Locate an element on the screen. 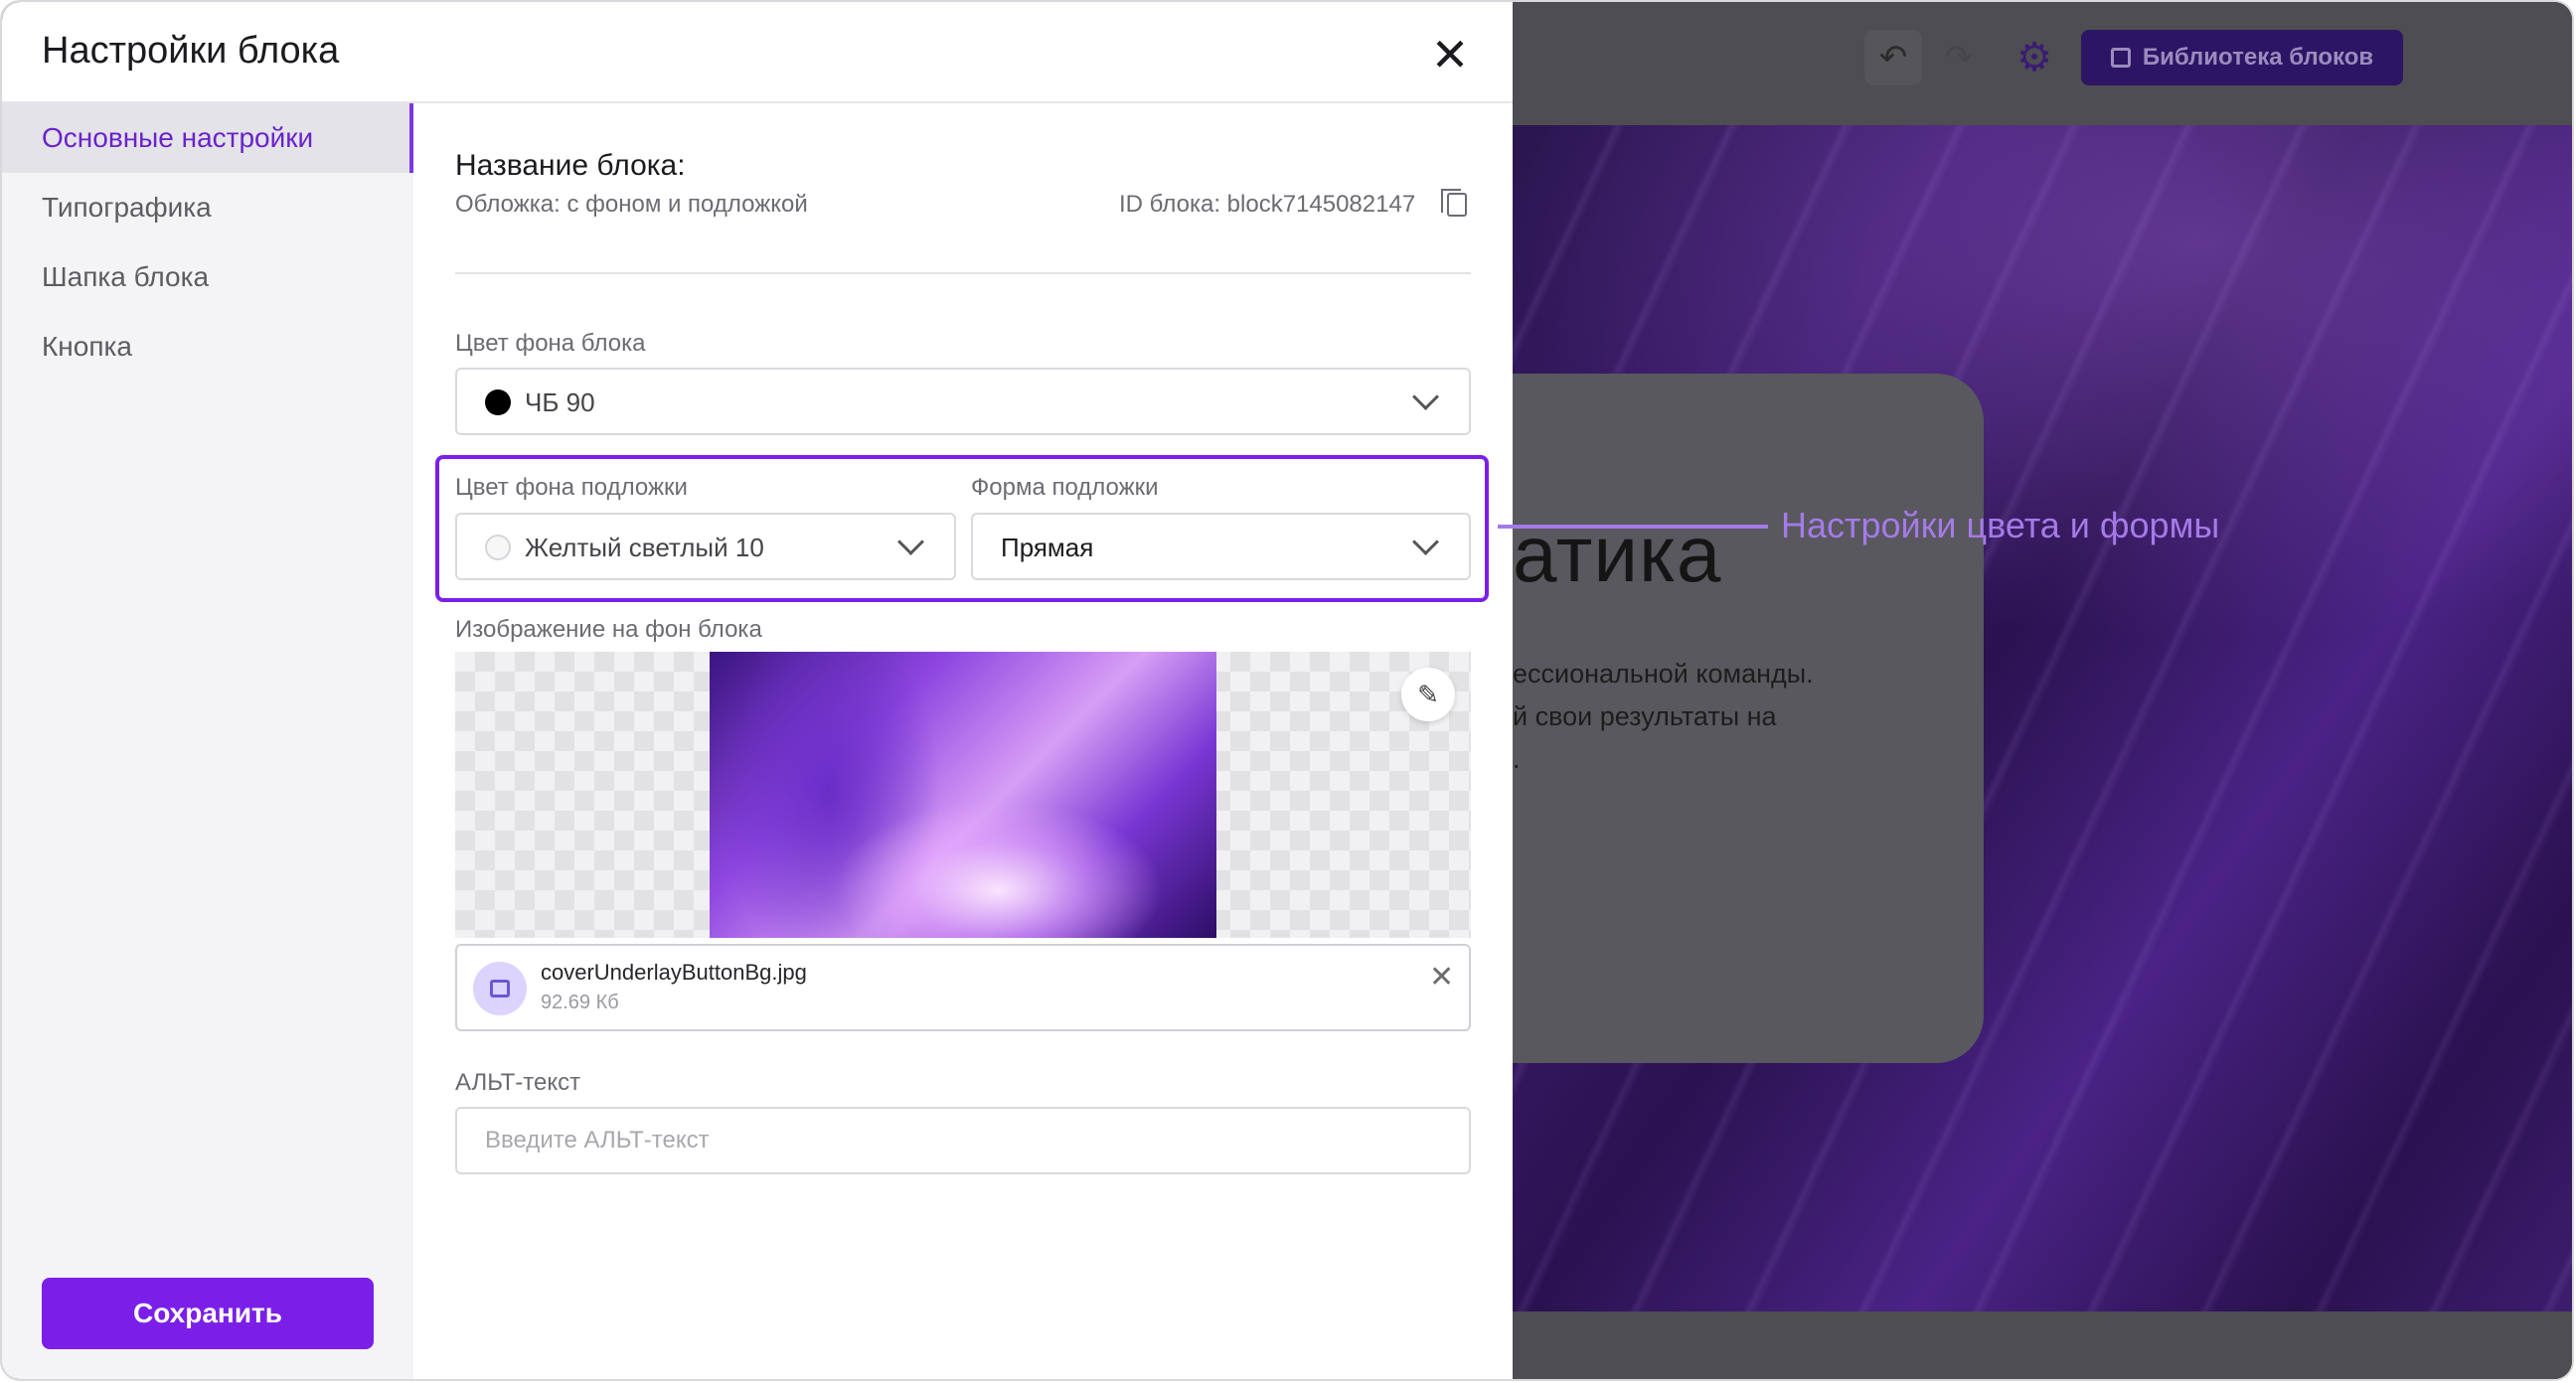 The width and height of the screenshot is (2576, 1383). close-icon: ✕ is located at coordinates (1450, 55).